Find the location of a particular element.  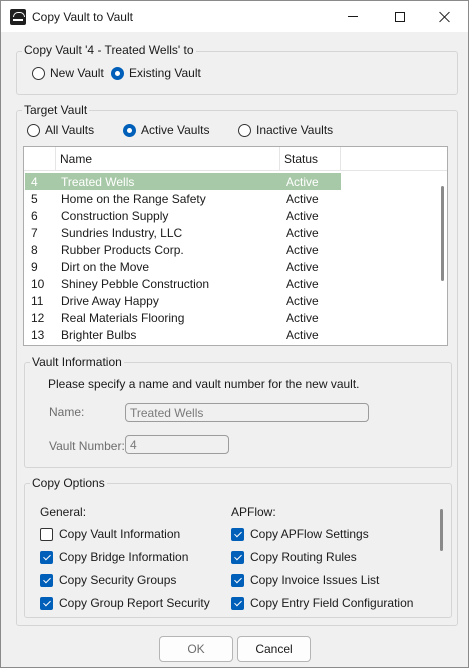

radio-all-vaults-label: All Vaults is located at coordinates (70, 130).